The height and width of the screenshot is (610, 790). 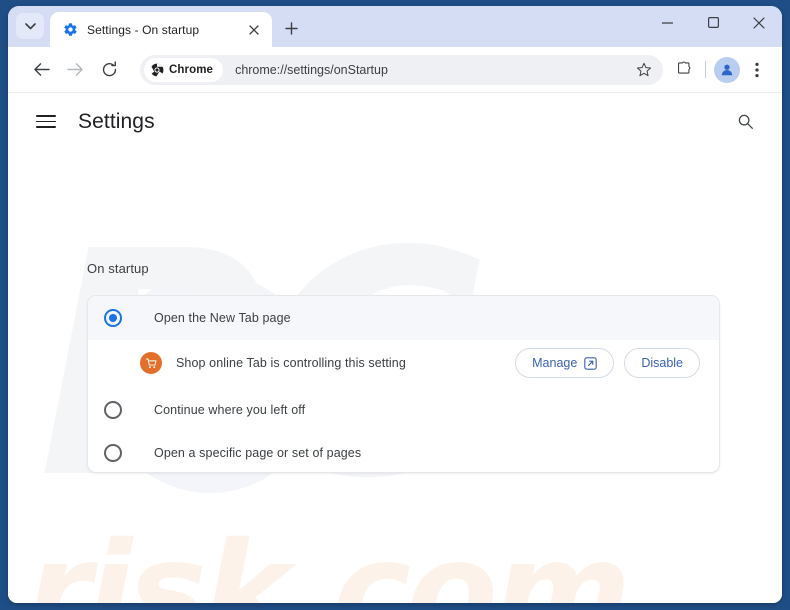 What do you see at coordinates (403, 410) in the screenshot?
I see `startup-option-continue: Continue where you left off` at bounding box center [403, 410].